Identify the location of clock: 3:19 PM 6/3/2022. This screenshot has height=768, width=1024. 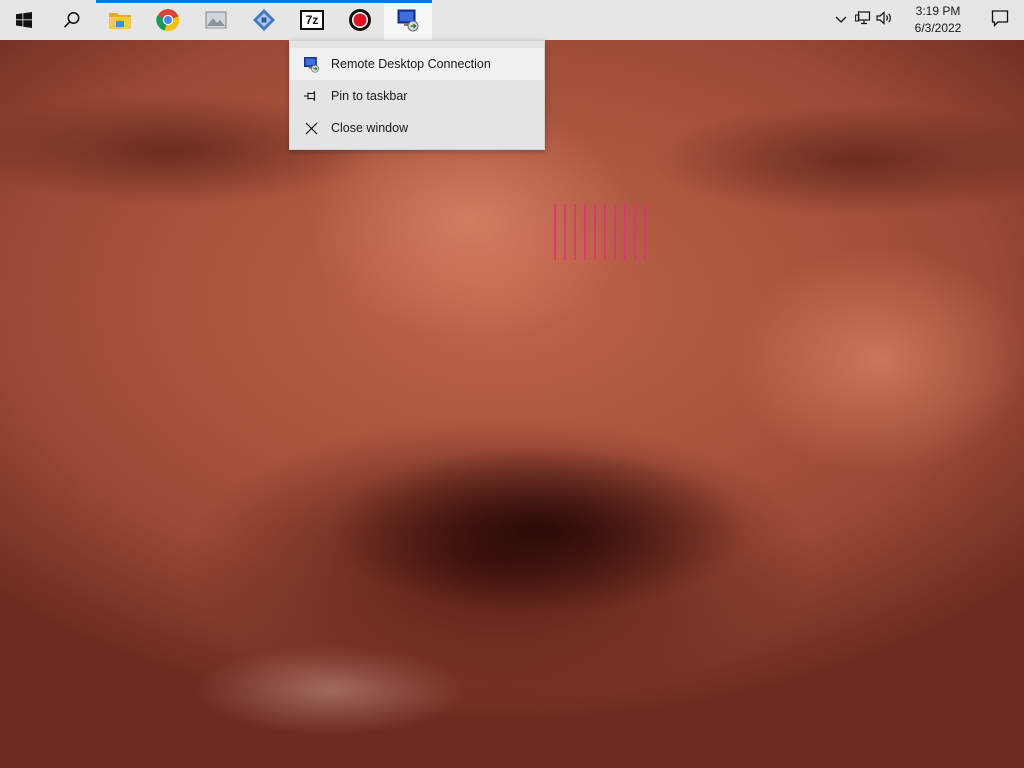
(938, 20).